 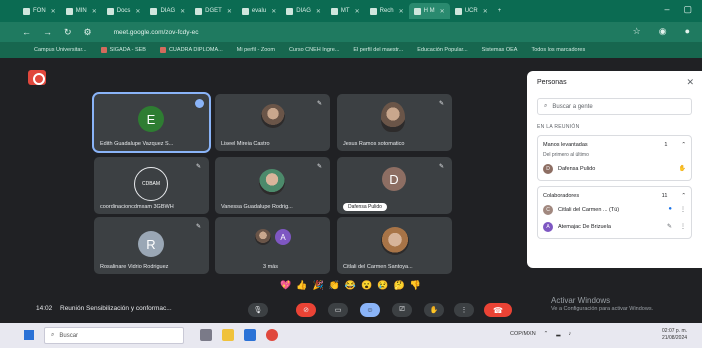 What do you see at coordinates (464, 310) in the screenshot?
I see `more-options-button: ⋮` at bounding box center [464, 310].